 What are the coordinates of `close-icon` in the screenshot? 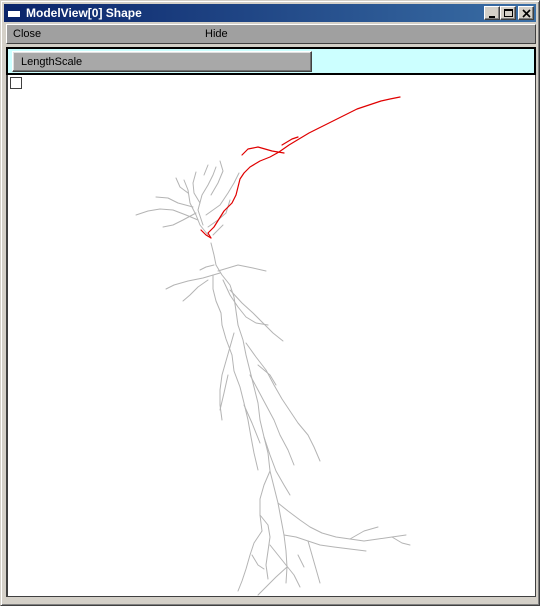 It's located at (526, 13).